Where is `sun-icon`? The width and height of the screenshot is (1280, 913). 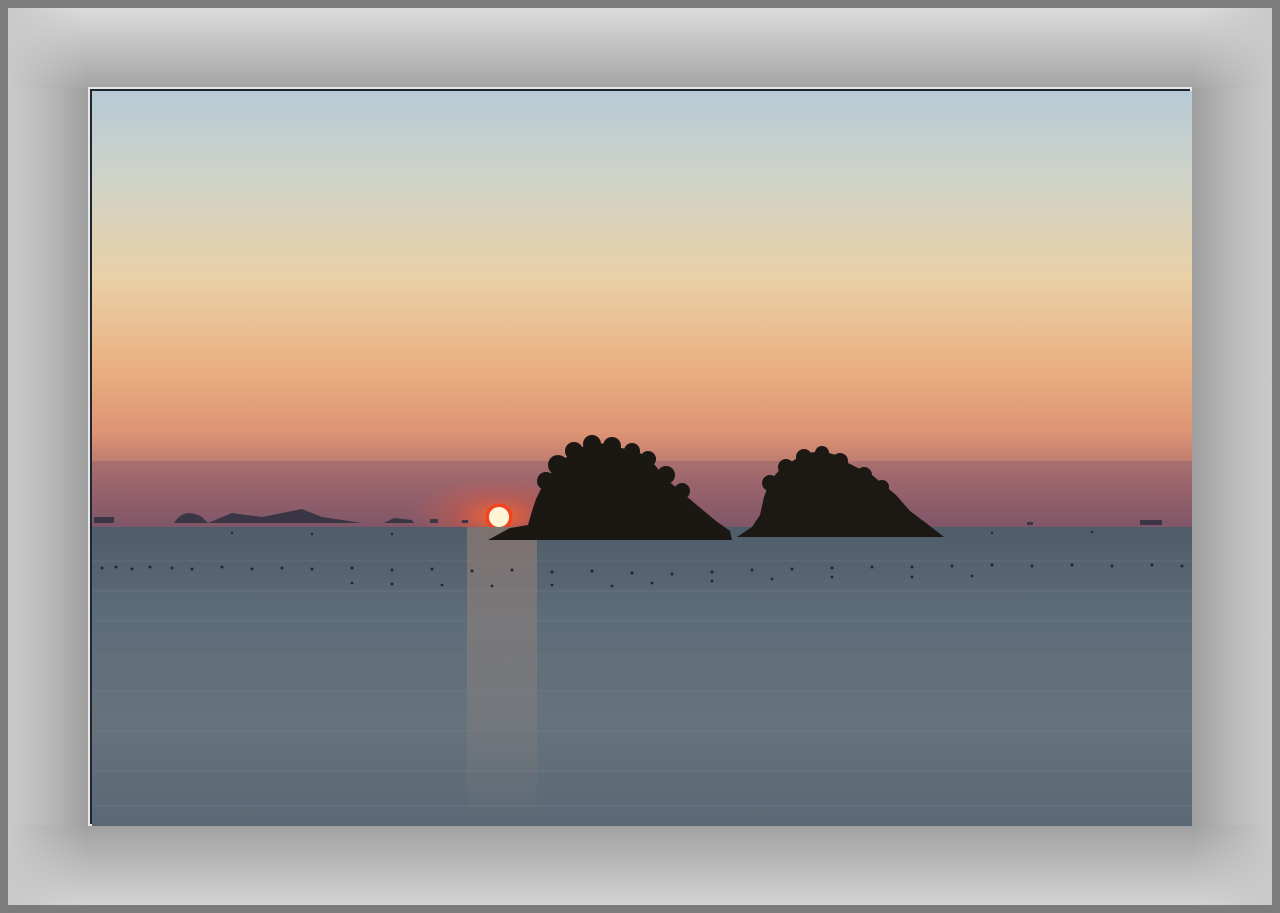
sun-icon is located at coordinates (499, 517).